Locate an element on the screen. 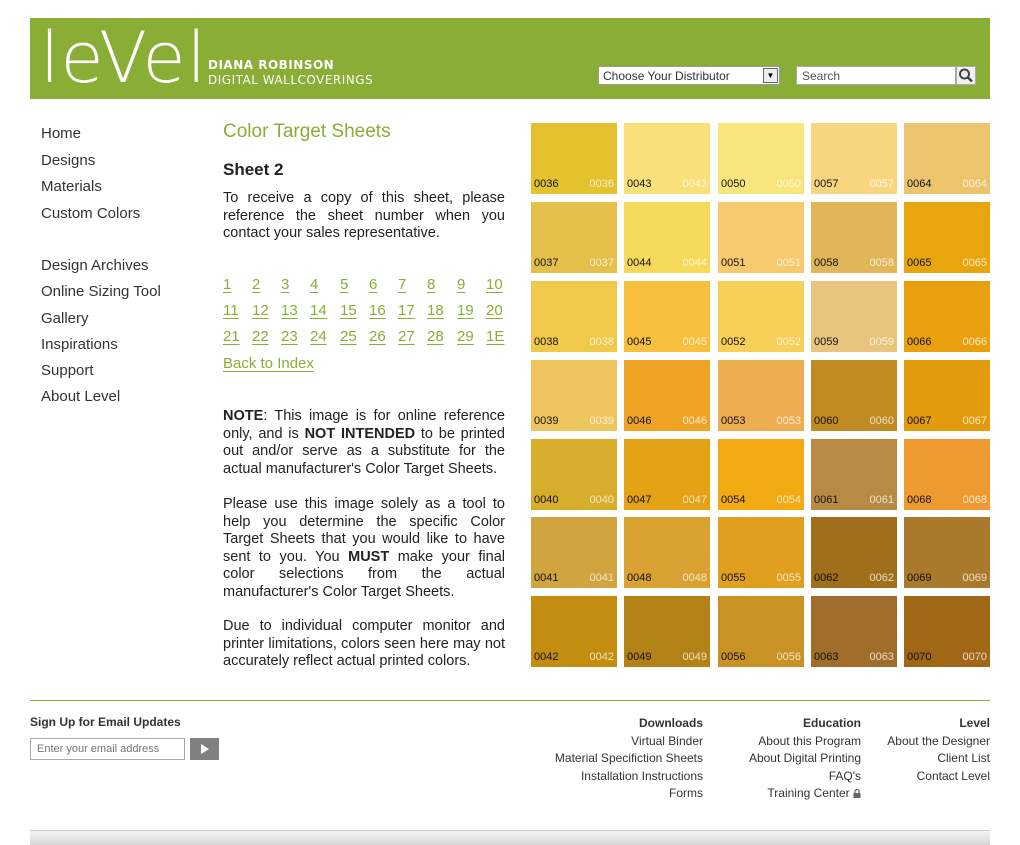 This screenshot has width=1020, height=845. nav-inspirations: Inspirations is located at coordinates (79, 344).